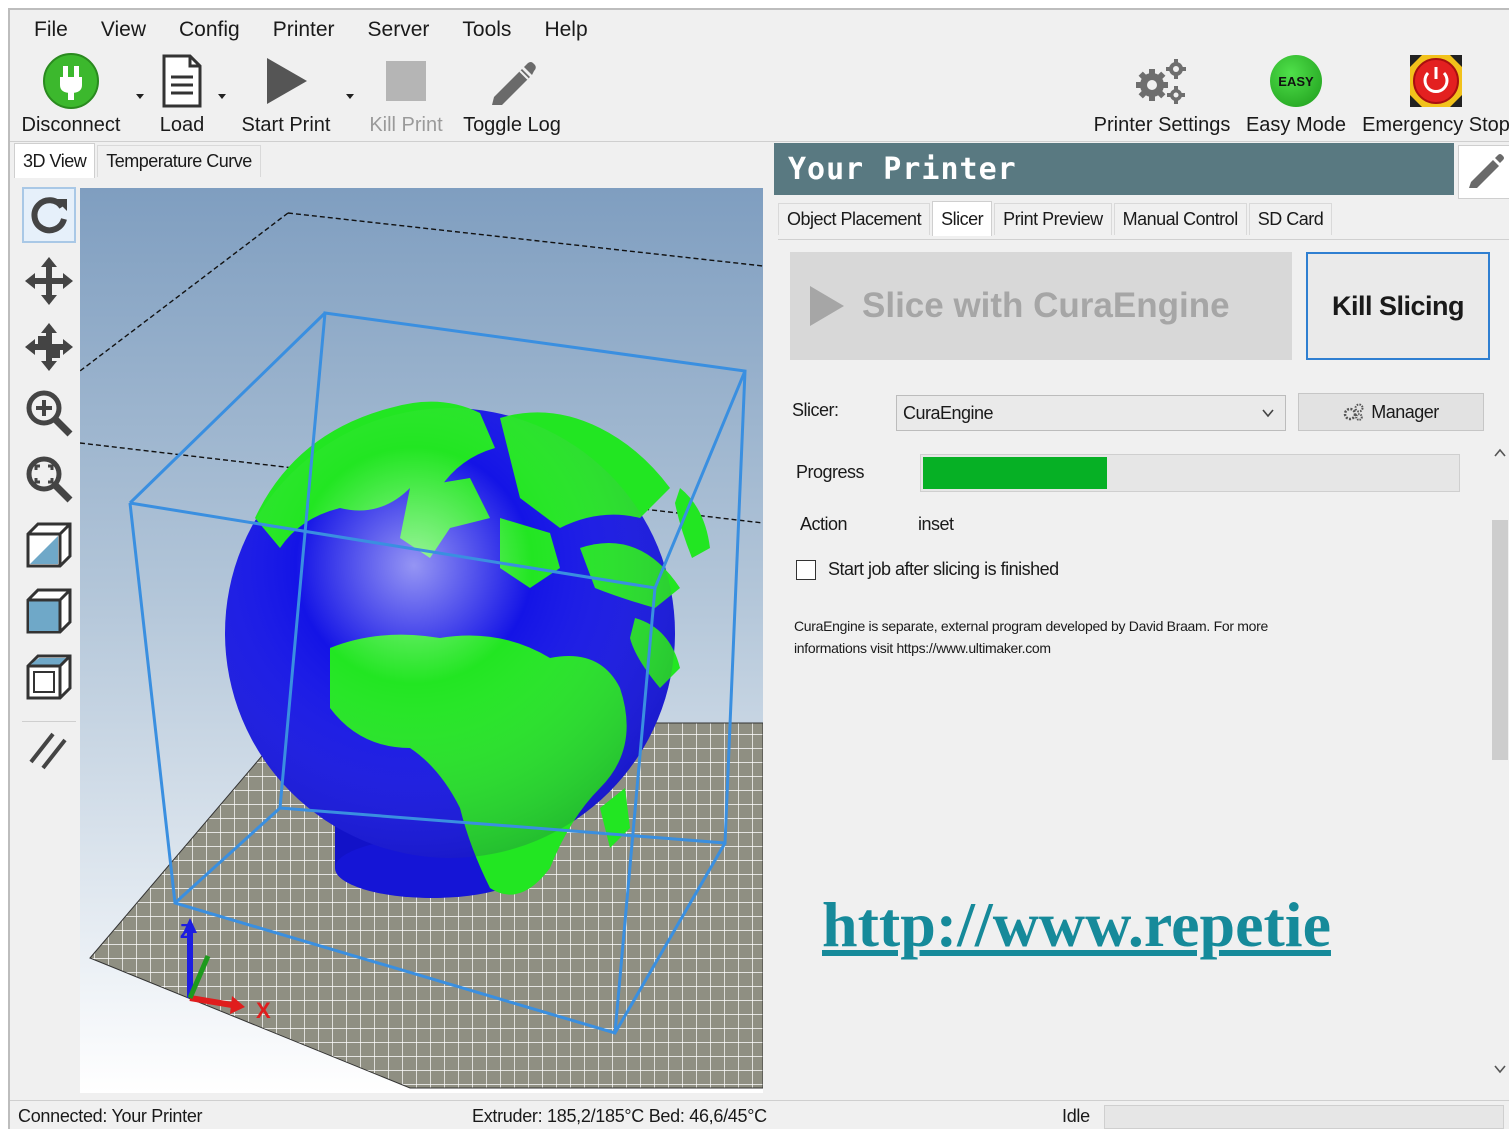 This screenshot has height=1129, width=1509. I want to click on kill-slicing-label: Kill Slicing, so click(1398, 305).